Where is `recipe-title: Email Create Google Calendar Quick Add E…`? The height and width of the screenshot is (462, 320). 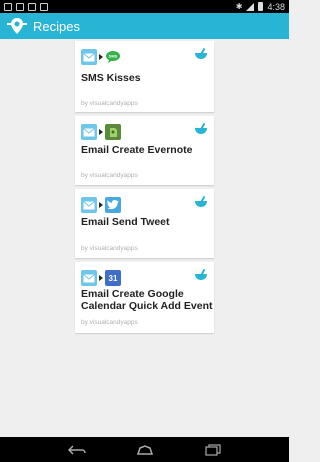
recipe-title: Email Create Google Calendar Quick Add E… is located at coordinates (147, 300).